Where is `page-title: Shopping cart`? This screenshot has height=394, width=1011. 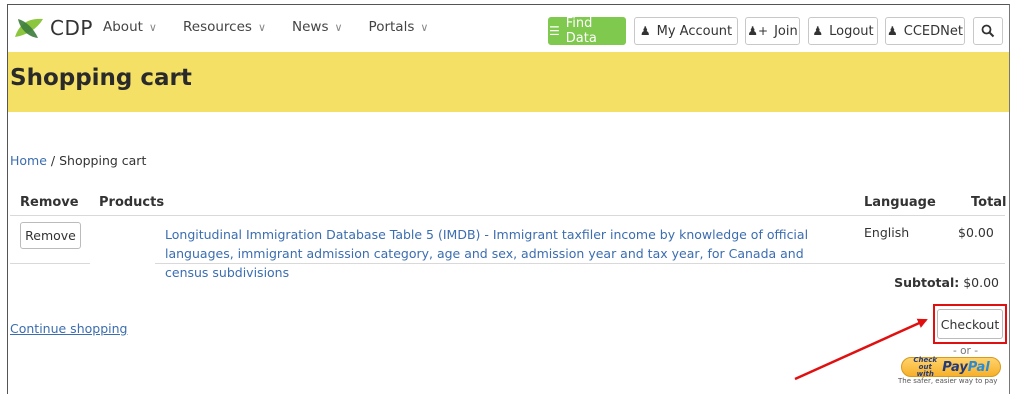
page-title: Shopping cart is located at coordinates (101, 78).